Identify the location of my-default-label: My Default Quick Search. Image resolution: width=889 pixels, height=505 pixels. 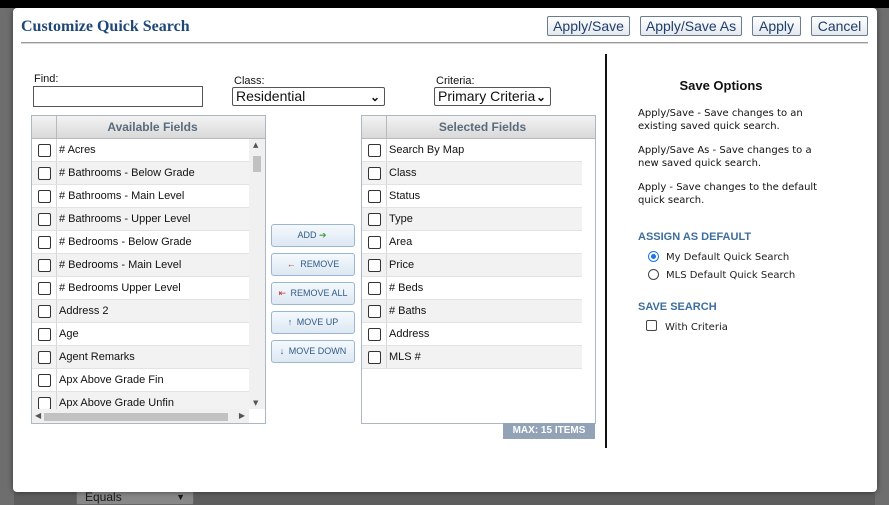
(727, 257).